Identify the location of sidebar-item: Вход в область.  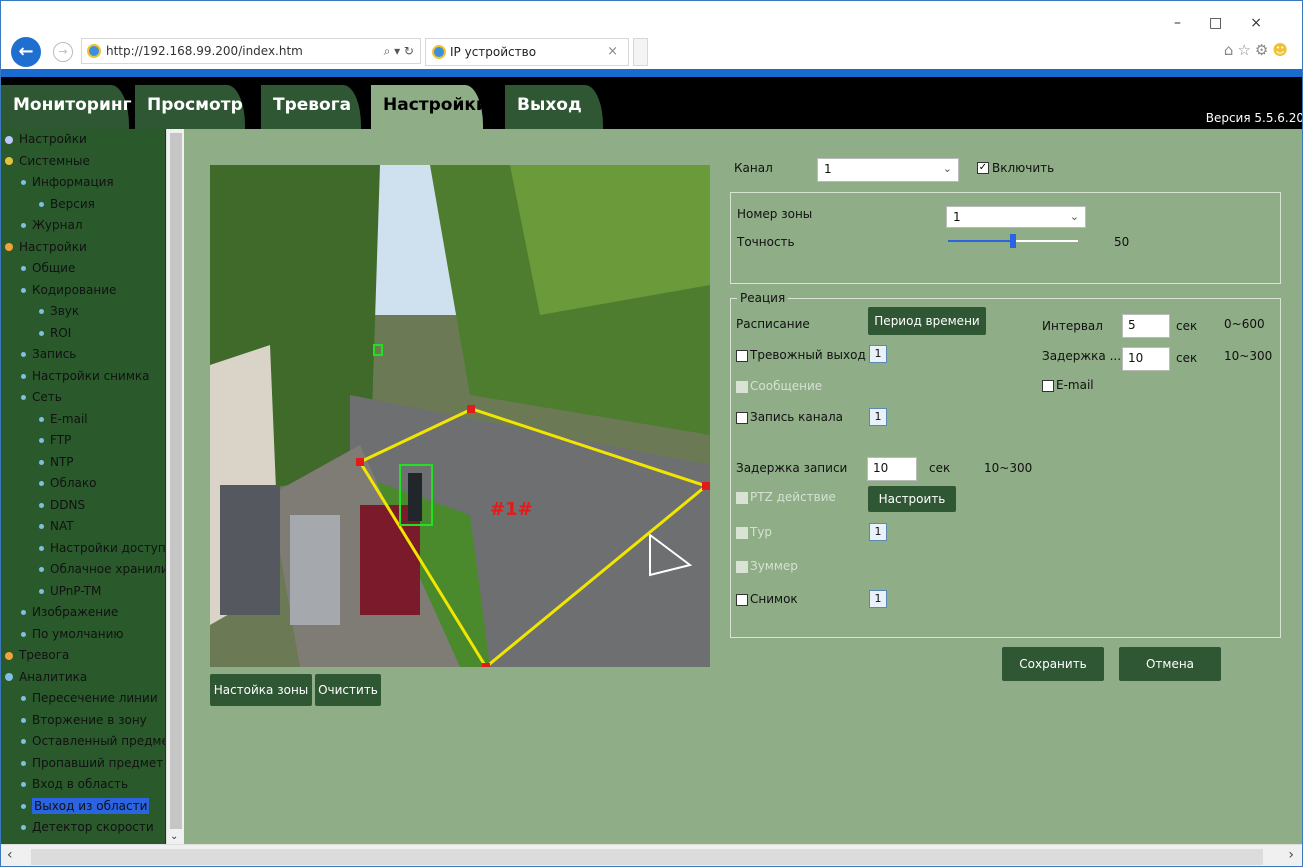
(83, 785).